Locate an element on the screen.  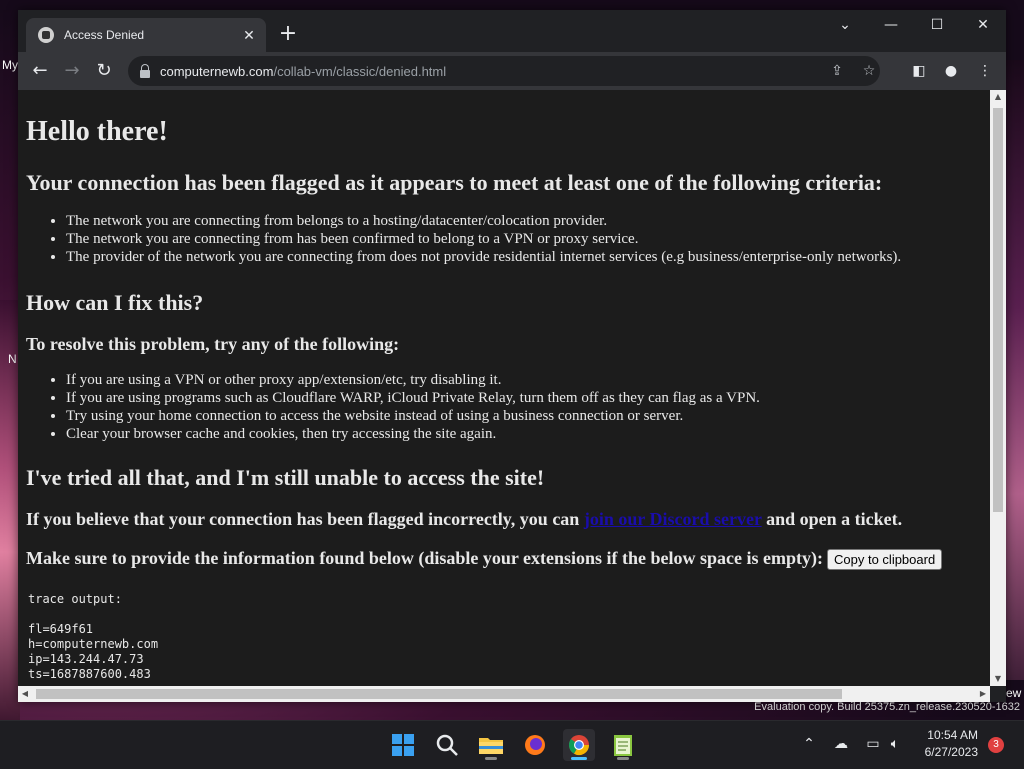
discord-link: join our Discord server is located at coordinates (673, 519).